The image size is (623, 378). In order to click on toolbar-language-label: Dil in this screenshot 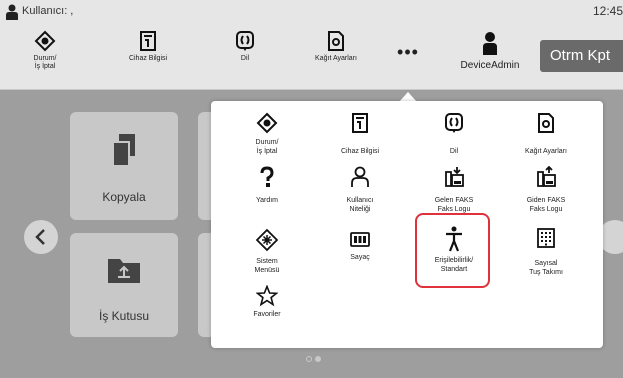, I will do `click(245, 58)`.